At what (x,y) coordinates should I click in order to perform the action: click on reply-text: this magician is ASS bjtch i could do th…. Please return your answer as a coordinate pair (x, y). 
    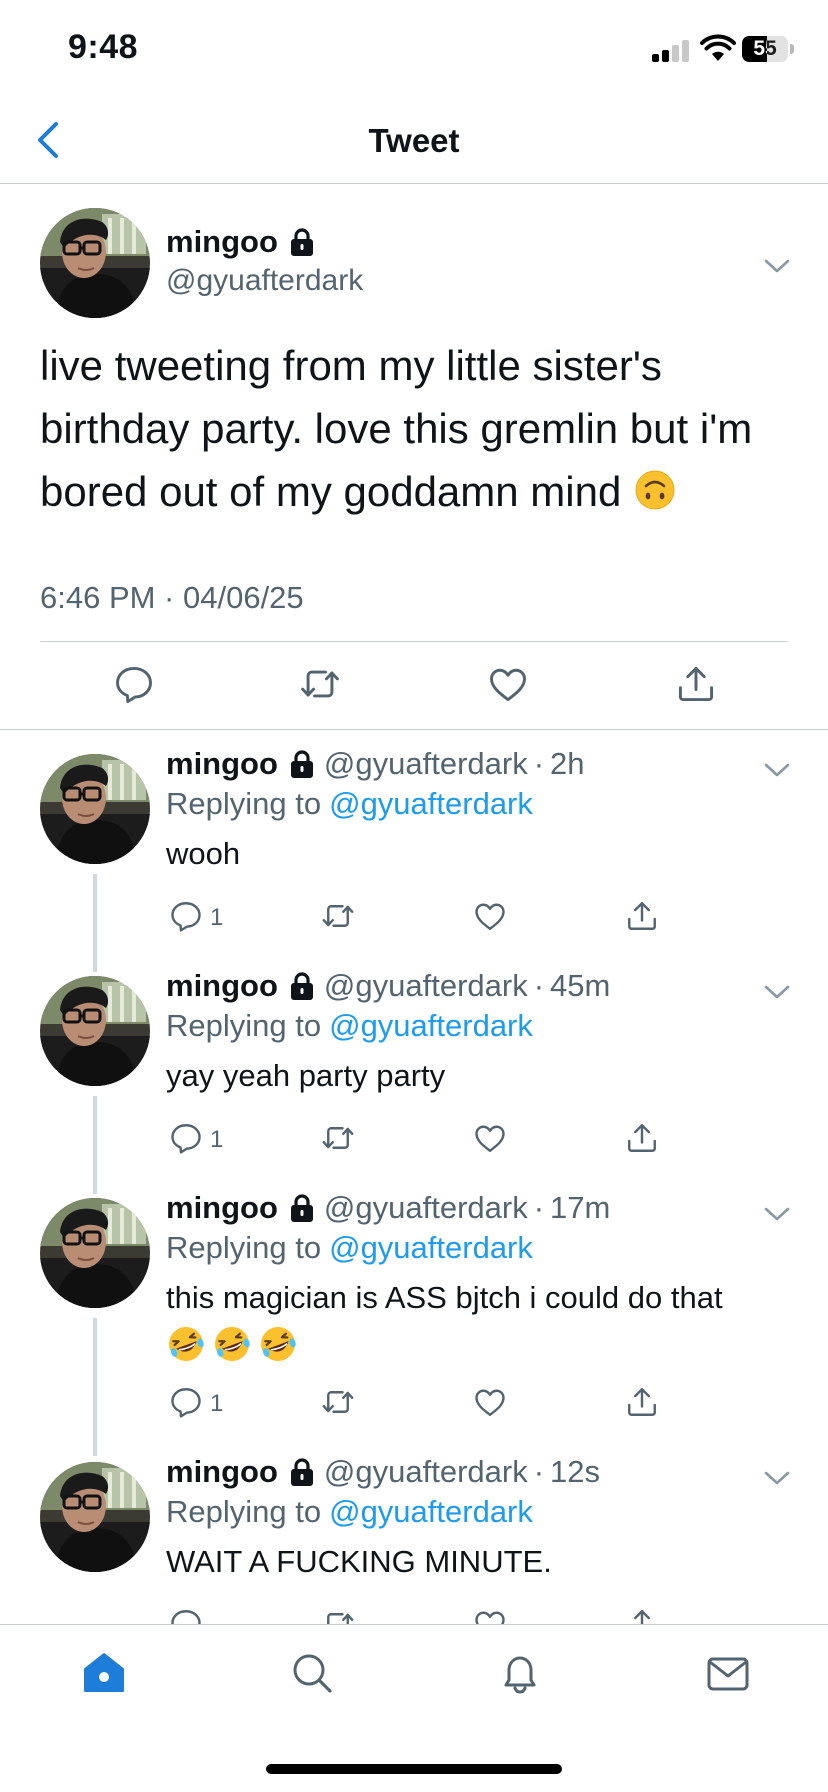
    Looking at the image, I should click on (471, 1320).